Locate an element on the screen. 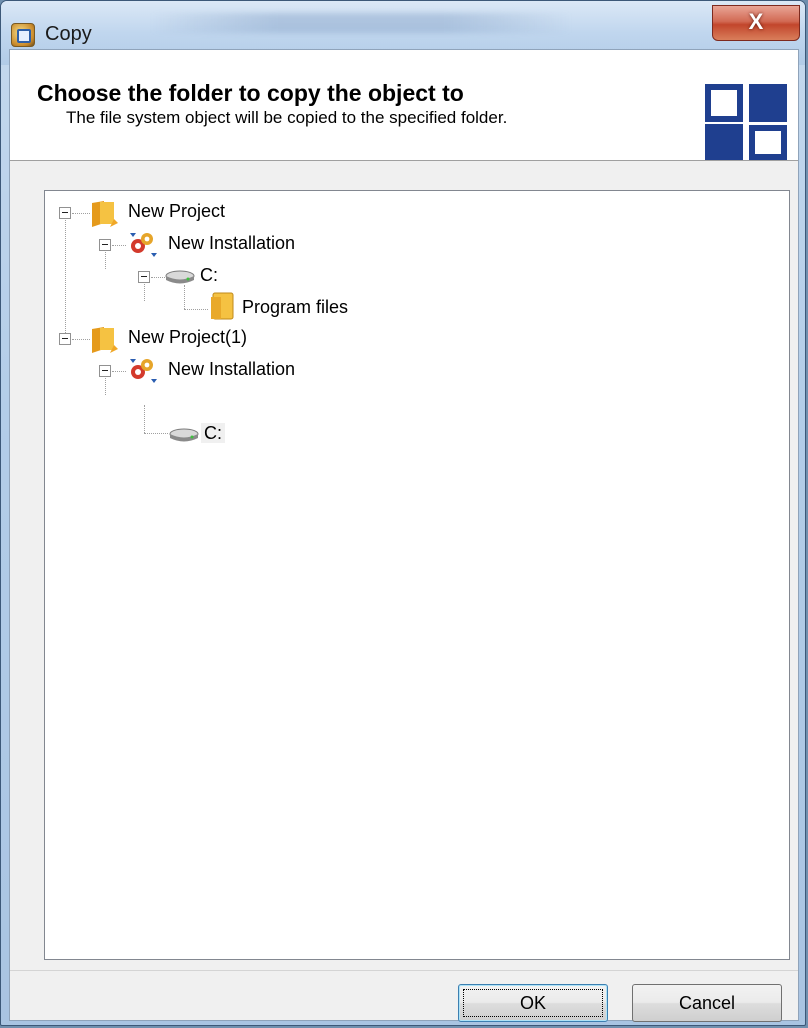  focus-rectangle is located at coordinates (533, 1003).